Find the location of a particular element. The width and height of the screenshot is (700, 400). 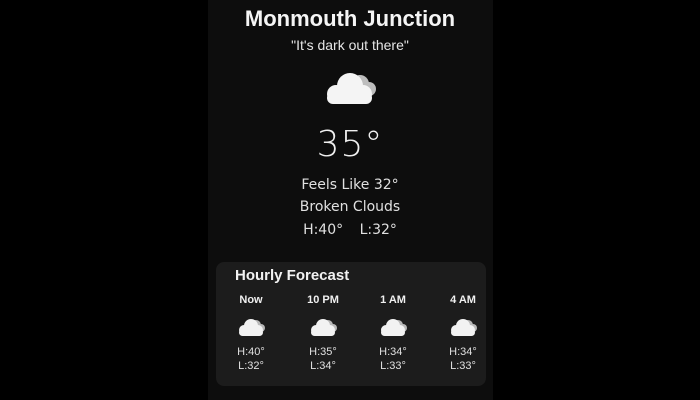

hourly-item: 10 PM H:35° L:34° is located at coordinates (323, 333).